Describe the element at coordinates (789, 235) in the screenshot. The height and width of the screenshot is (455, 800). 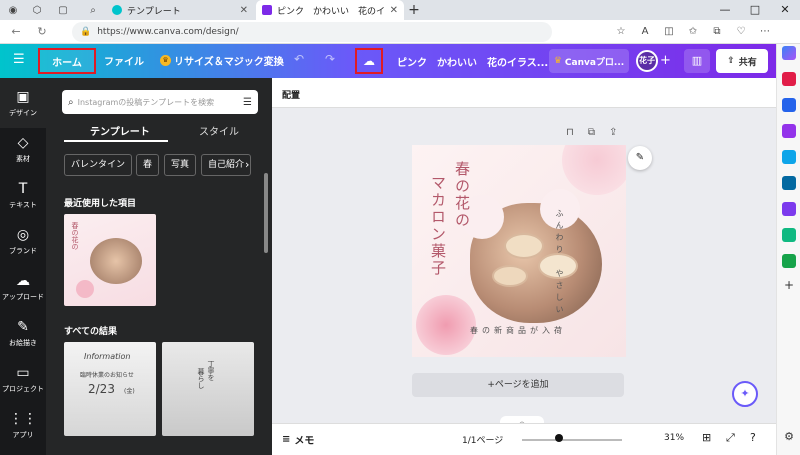
I see `drop-icon` at that location.